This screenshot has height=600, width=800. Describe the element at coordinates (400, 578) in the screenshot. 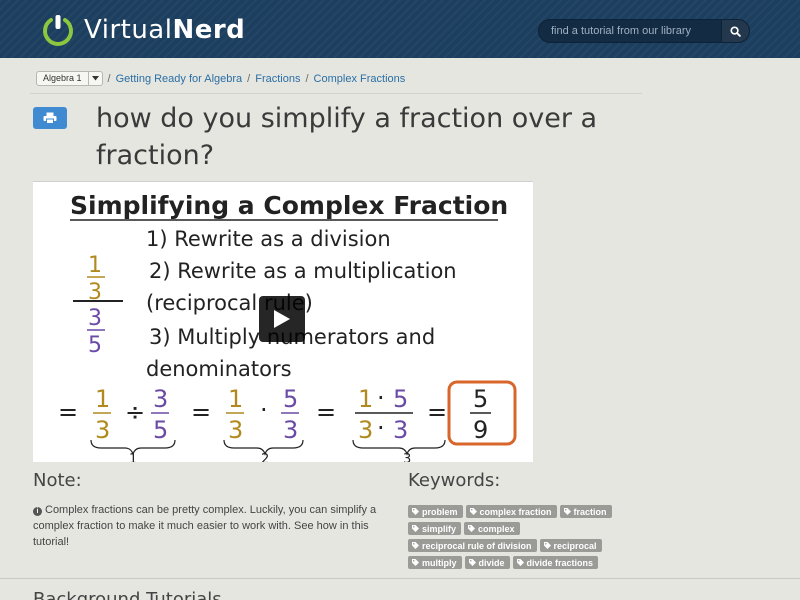

I see `section-divider` at that location.